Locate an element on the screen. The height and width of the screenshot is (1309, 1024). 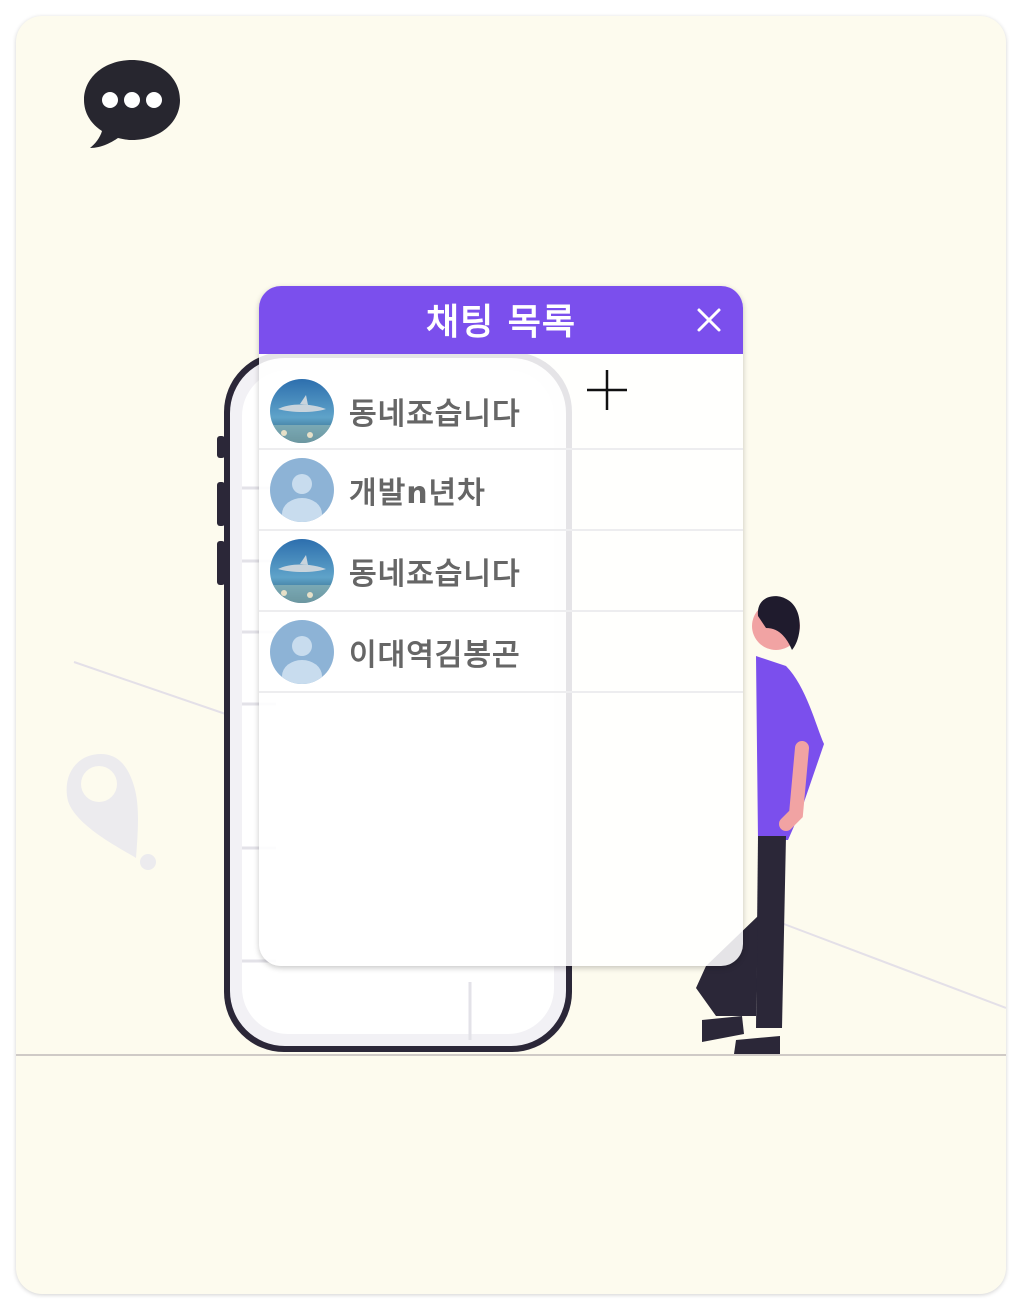
chat-room-list: 동네죠습니다 개발n년차 동네죠습니다 이대역김봉곤 is located at coordinates (501, 523).